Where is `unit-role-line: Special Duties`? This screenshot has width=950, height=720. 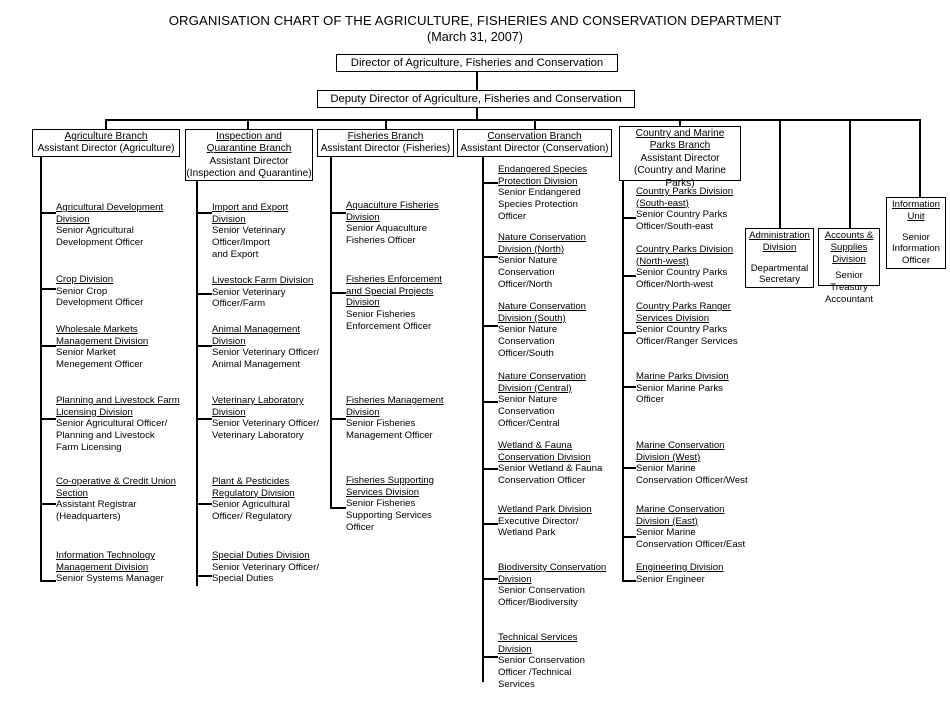
unit-role-line: Special Duties is located at coordinates (243, 579).